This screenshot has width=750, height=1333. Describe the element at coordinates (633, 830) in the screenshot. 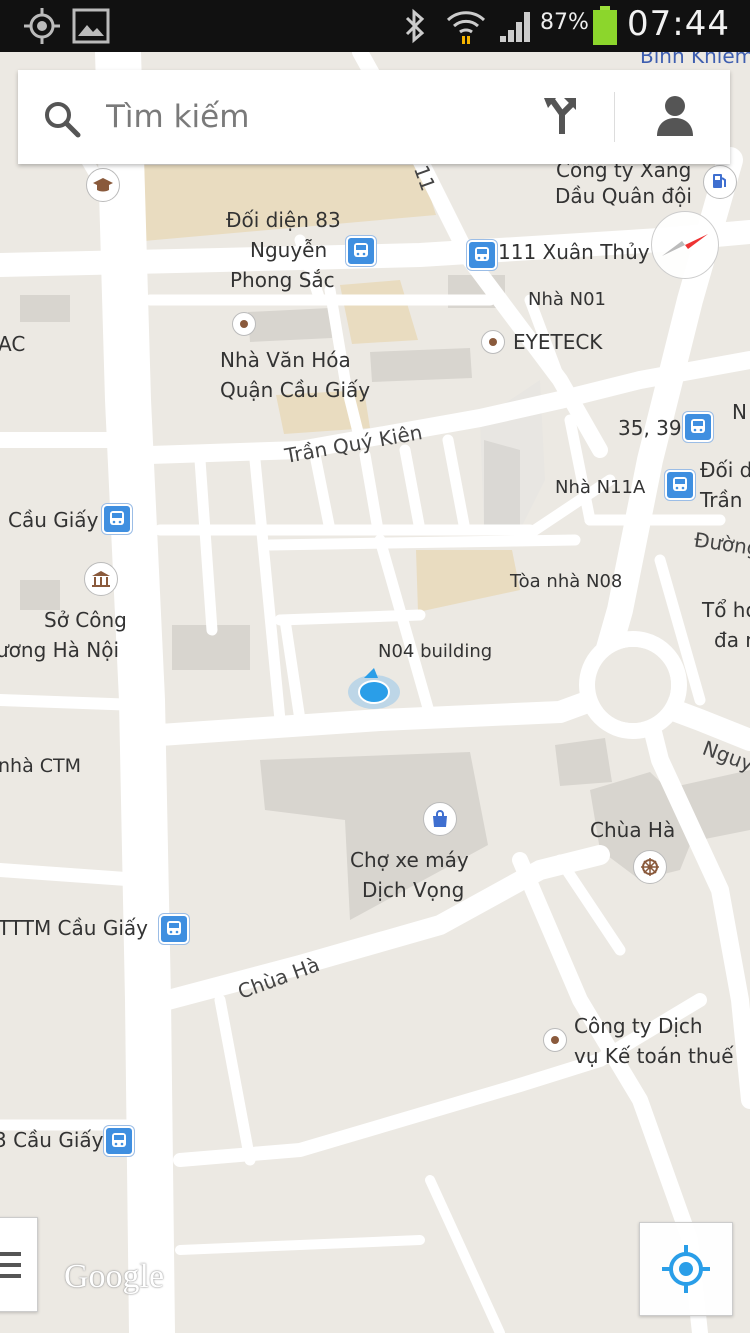

I see `map-label: Chùa Hà` at that location.